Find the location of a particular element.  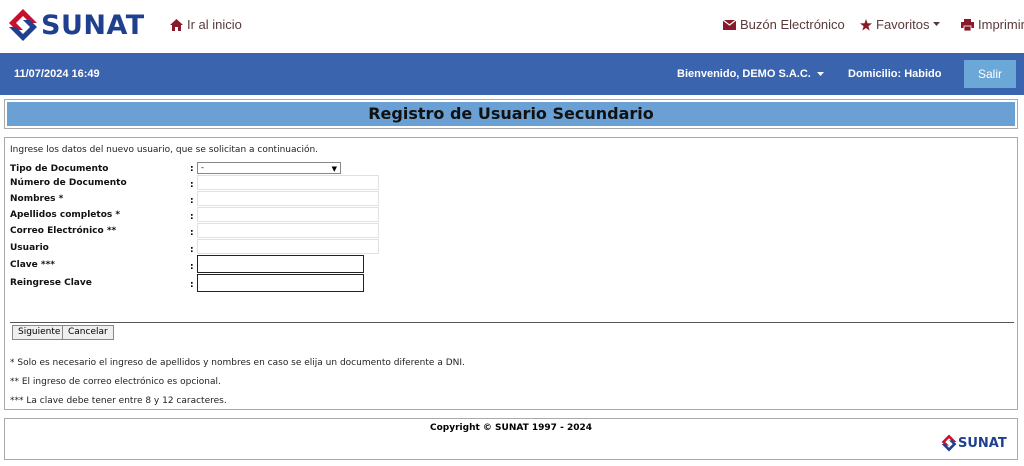

logo-text: SUNAT is located at coordinates (93, 25).